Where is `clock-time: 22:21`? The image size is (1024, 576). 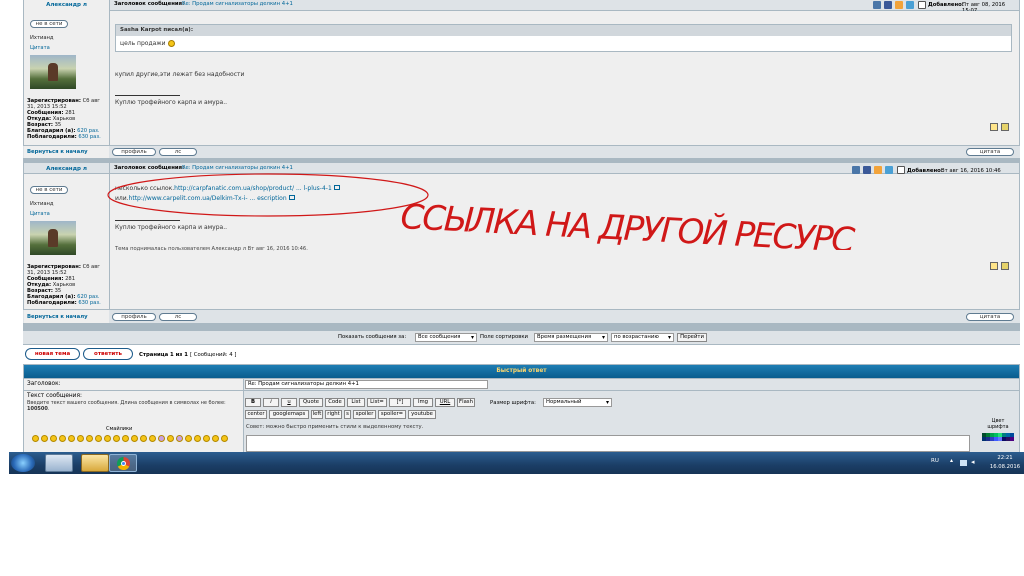
clock-time: 22:21 is located at coordinates (1005, 458).